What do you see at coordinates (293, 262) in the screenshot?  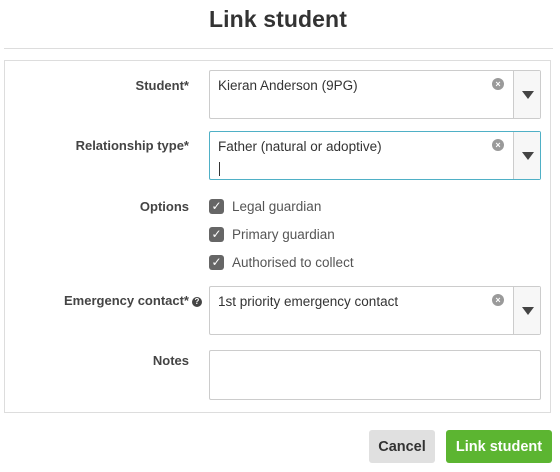 I see `option-label: Authorised to collect` at bounding box center [293, 262].